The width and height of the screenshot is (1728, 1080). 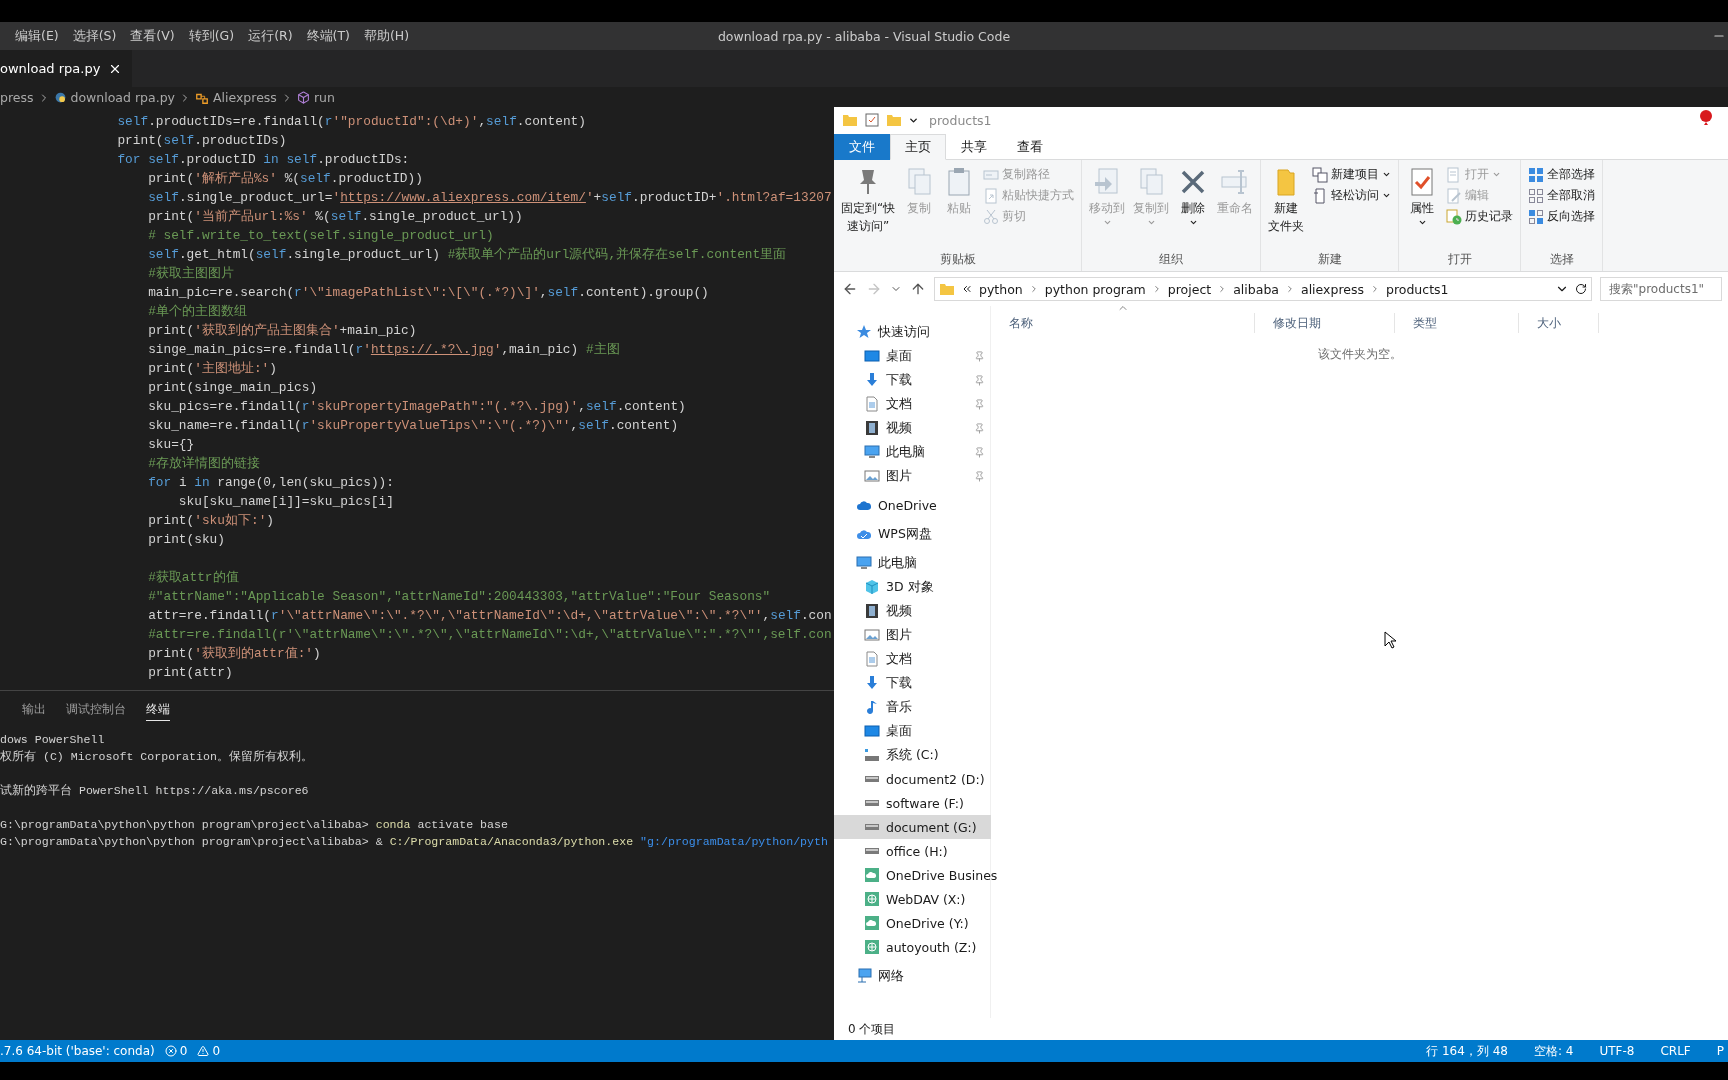 I want to click on code-line: print('当前产品url:%s' %(self.single_product_url)), so click(x=335, y=217).